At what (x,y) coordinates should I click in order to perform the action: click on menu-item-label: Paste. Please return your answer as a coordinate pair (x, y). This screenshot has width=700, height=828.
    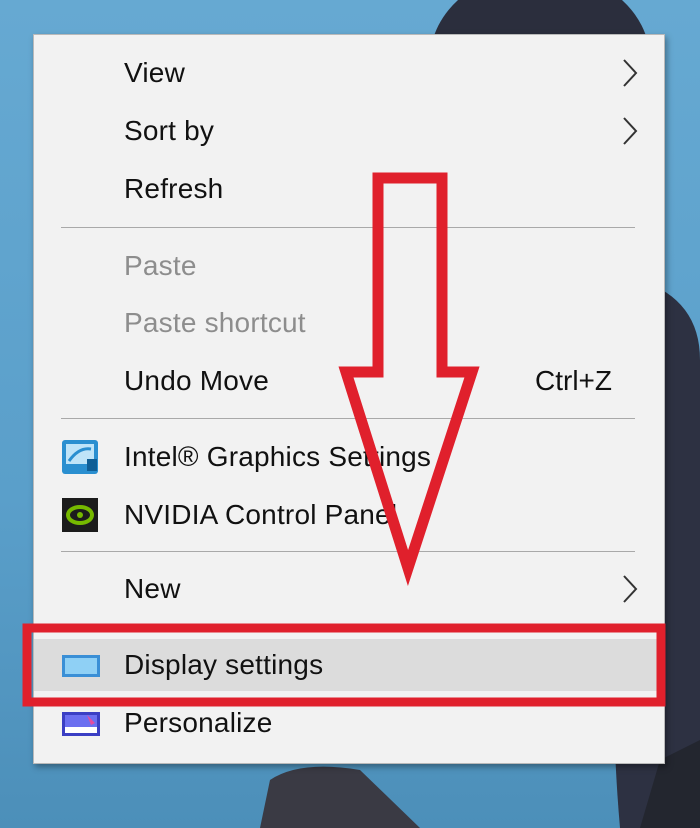
    Looking at the image, I should click on (160, 265).